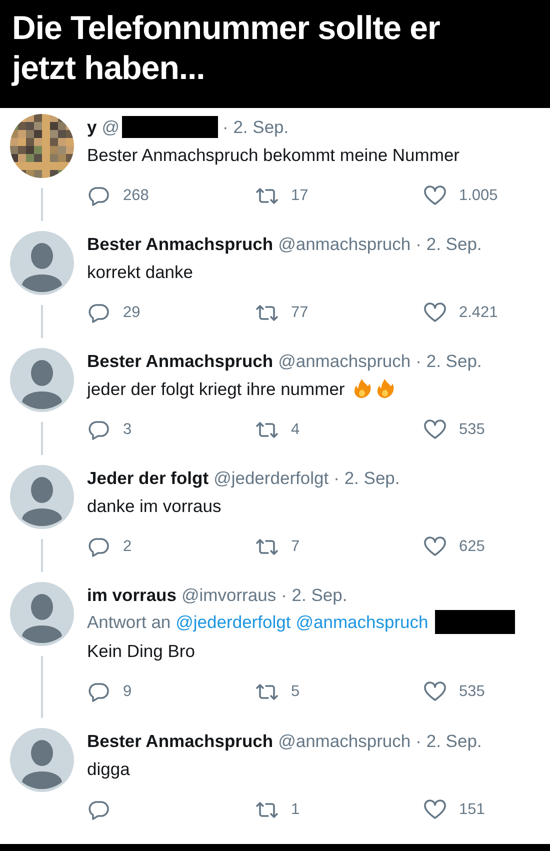 The width and height of the screenshot is (550, 851). Describe the element at coordinates (131, 313) in the screenshot. I see `reply-count: 29` at that location.